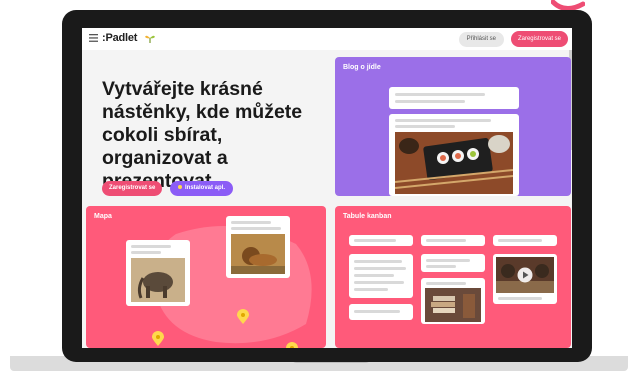 The height and width of the screenshot is (371, 643). What do you see at coordinates (103, 216) in the screenshot?
I see `map-card-title: Mapa` at bounding box center [103, 216].